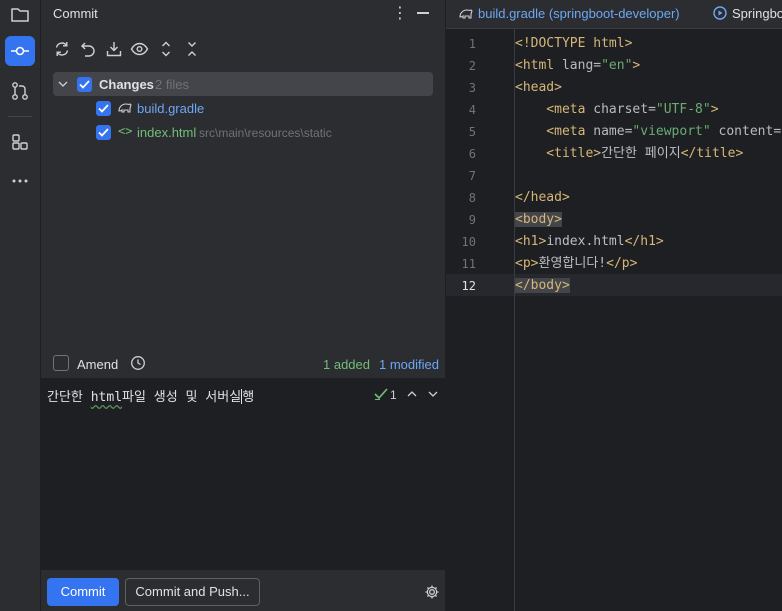 This screenshot has height=611, width=782. Describe the element at coordinates (472, 44) in the screenshot. I see `line-number: 1` at that location.